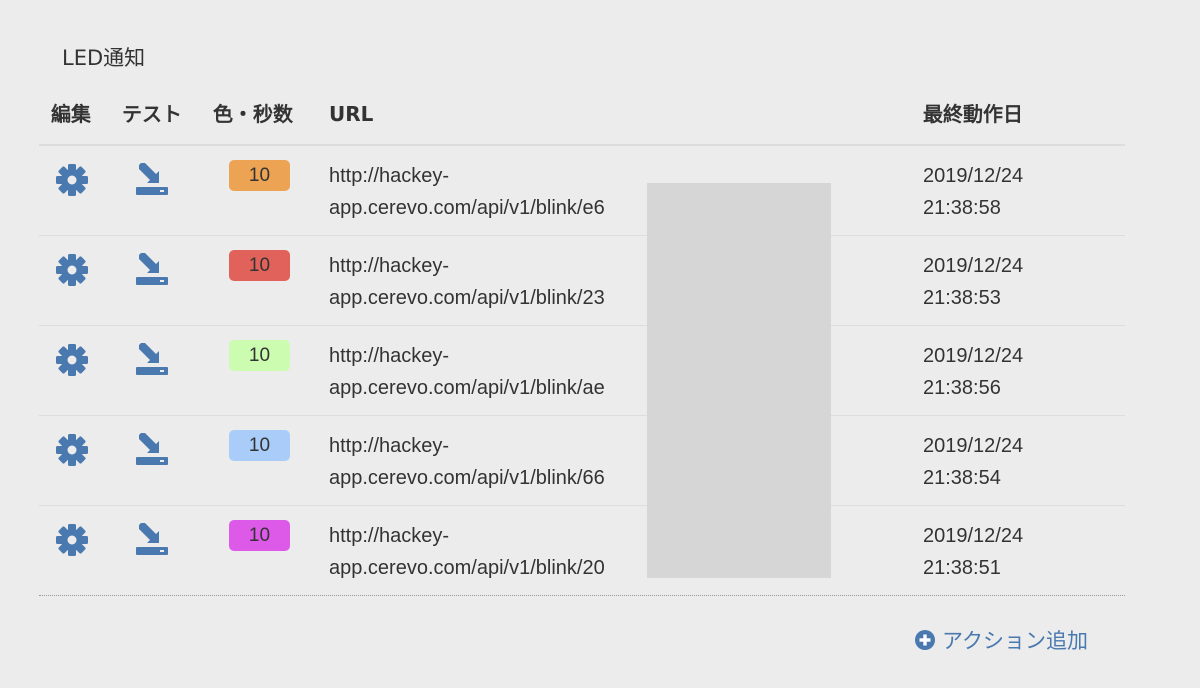  What do you see at coordinates (71, 114) in the screenshot?
I see `header-edit: 編集` at bounding box center [71, 114].